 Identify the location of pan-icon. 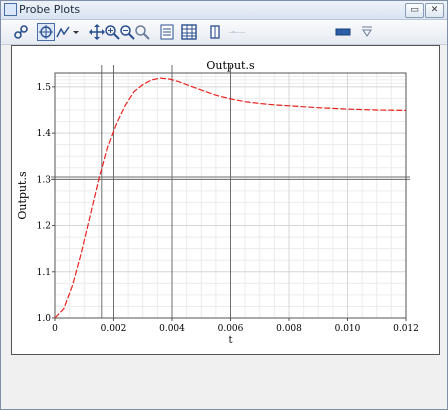
(97, 32).